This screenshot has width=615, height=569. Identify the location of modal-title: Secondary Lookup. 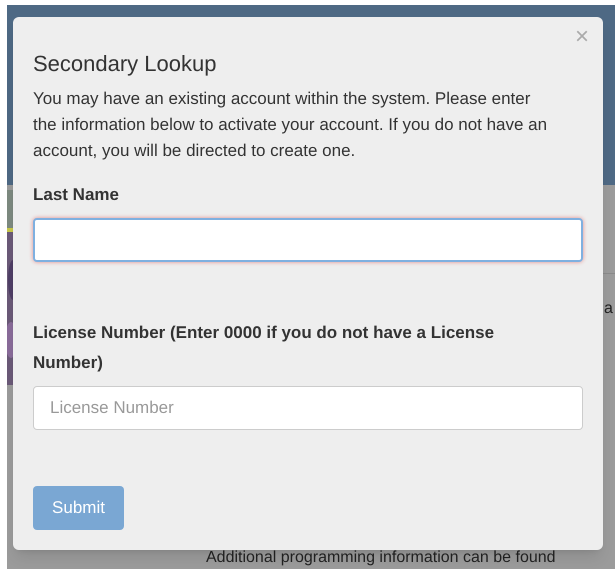
(125, 64).